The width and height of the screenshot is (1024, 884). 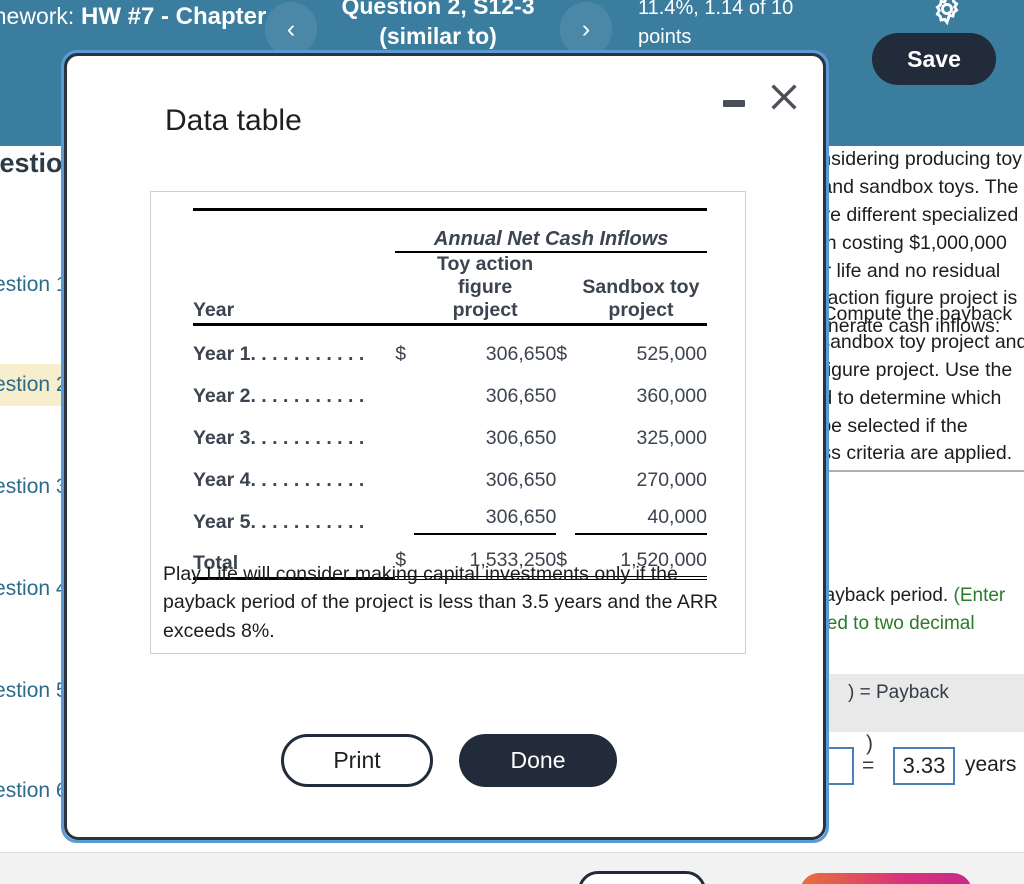 I want to click on column-header-sandbox-project: Sandbox toy project, so click(x=640, y=288).